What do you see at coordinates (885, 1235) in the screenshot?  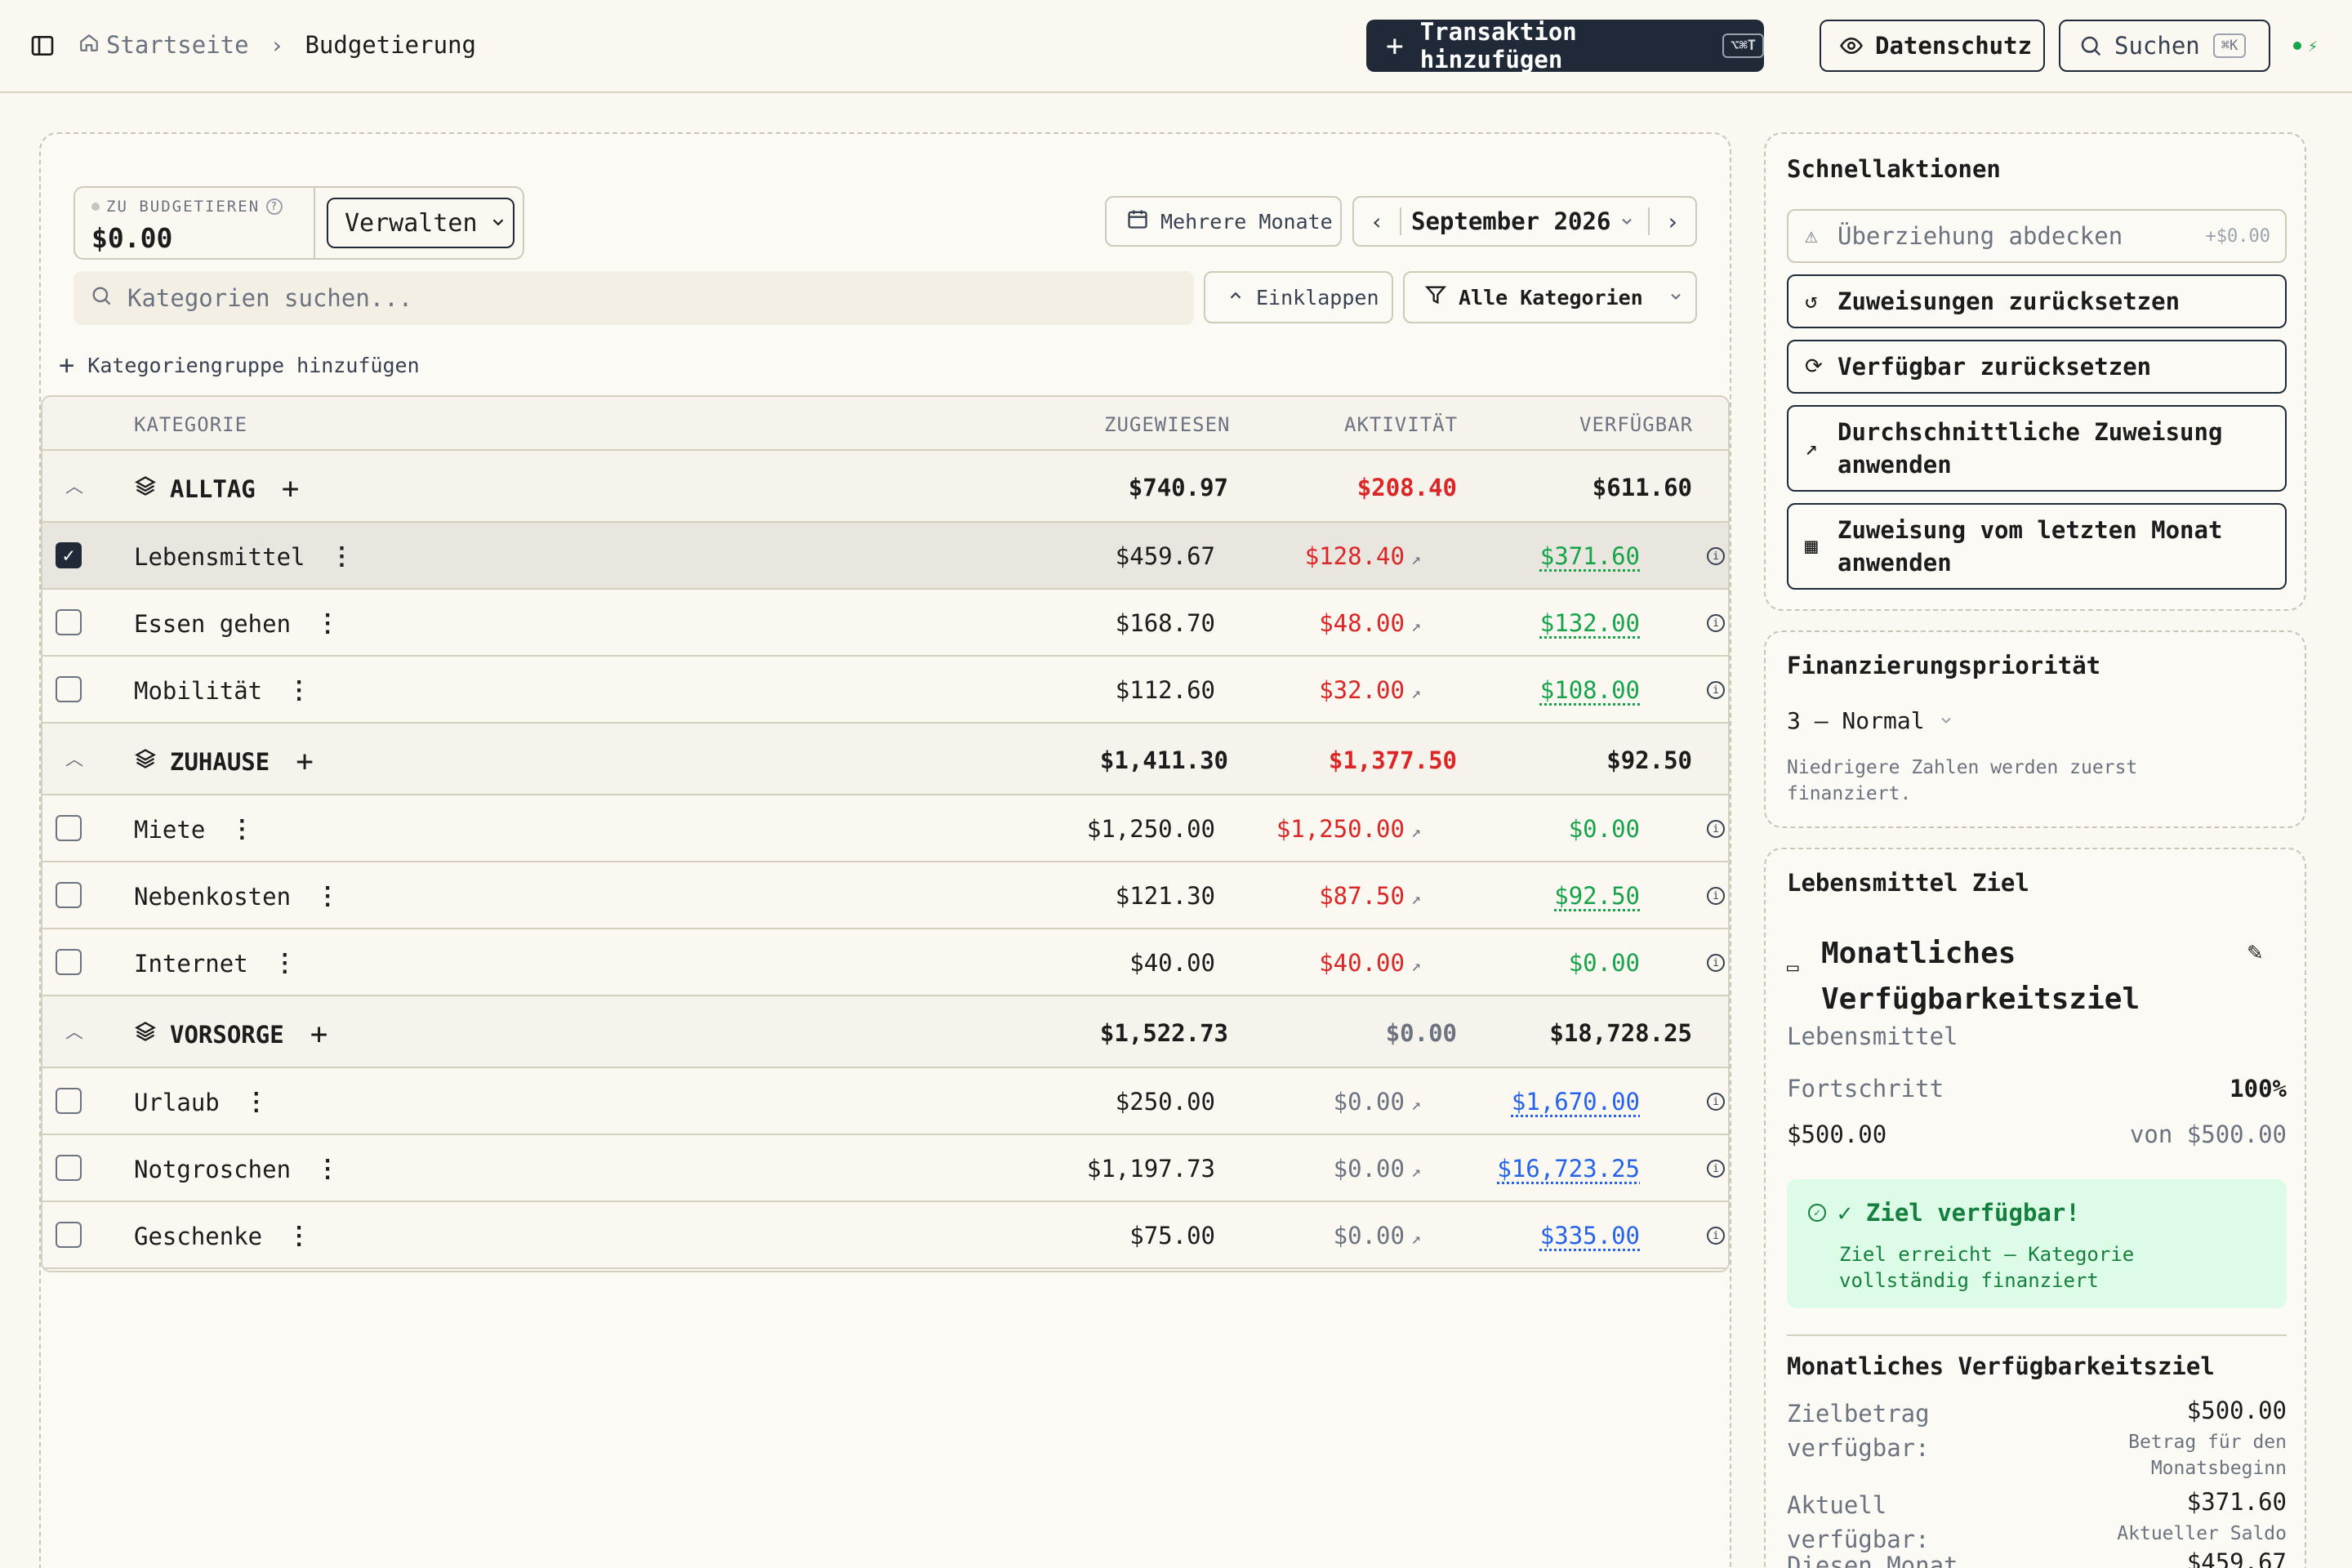 I see `table-row: Geschenke ⋮ $75.00 $0.00 ↗ $335.00 i` at bounding box center [885, 1235].